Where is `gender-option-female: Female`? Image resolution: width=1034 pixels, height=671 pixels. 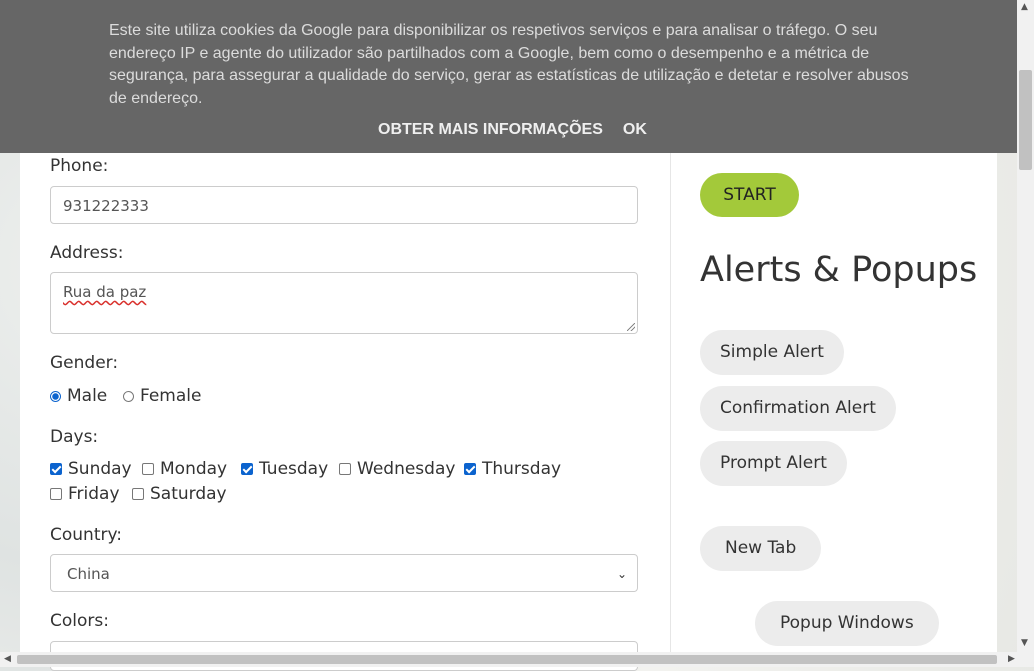
gender-option-female: Female is located at coordinates (162, 396).